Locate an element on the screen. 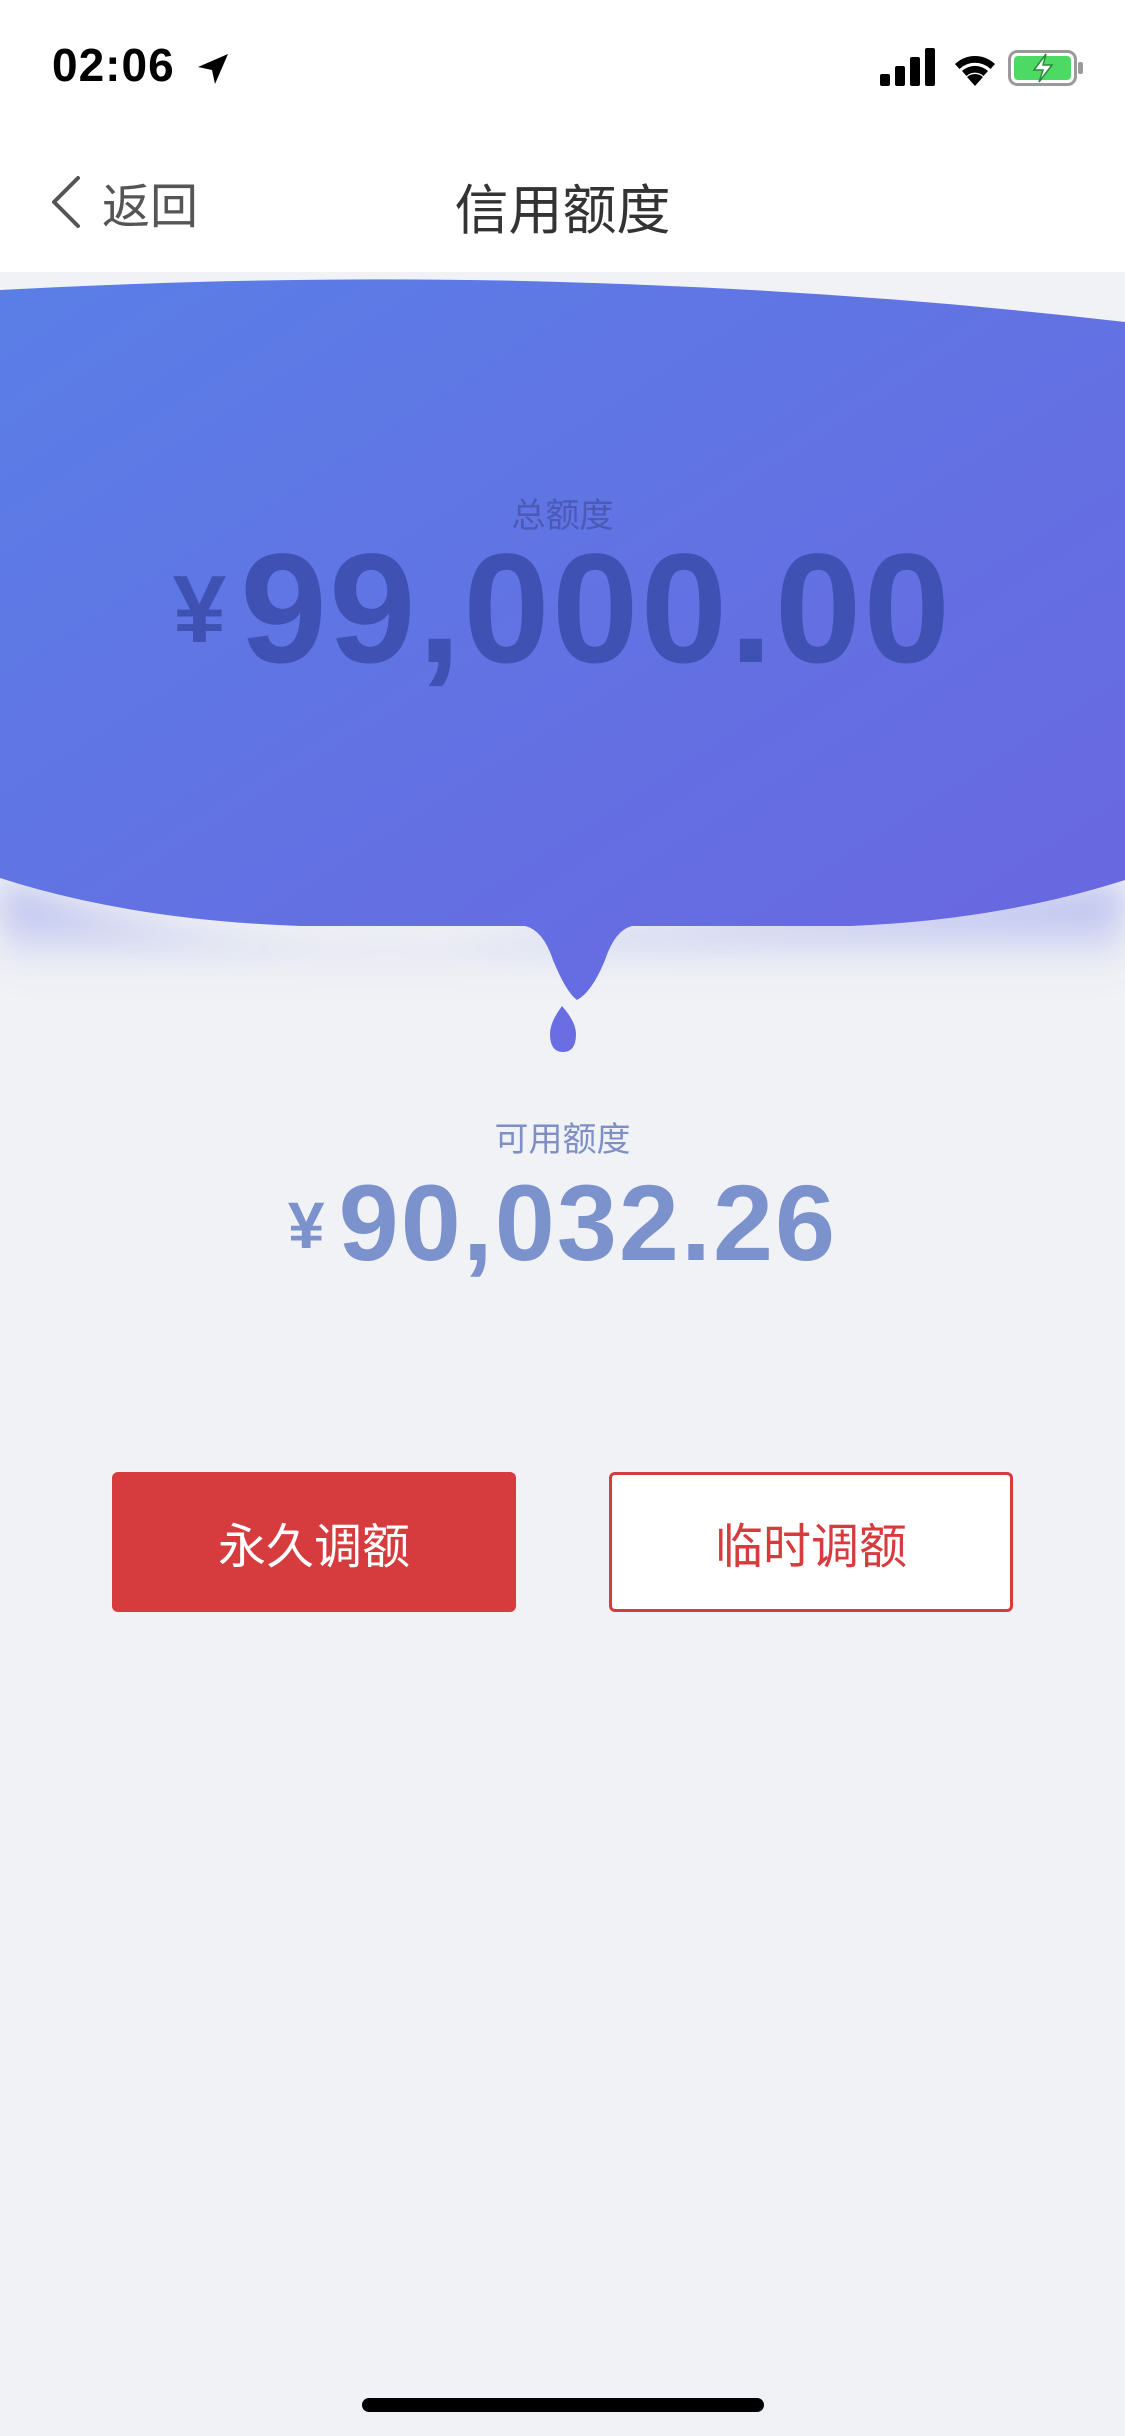  available-credit-amount: ¥90,032.26 is located at coordinates (562, 1222).